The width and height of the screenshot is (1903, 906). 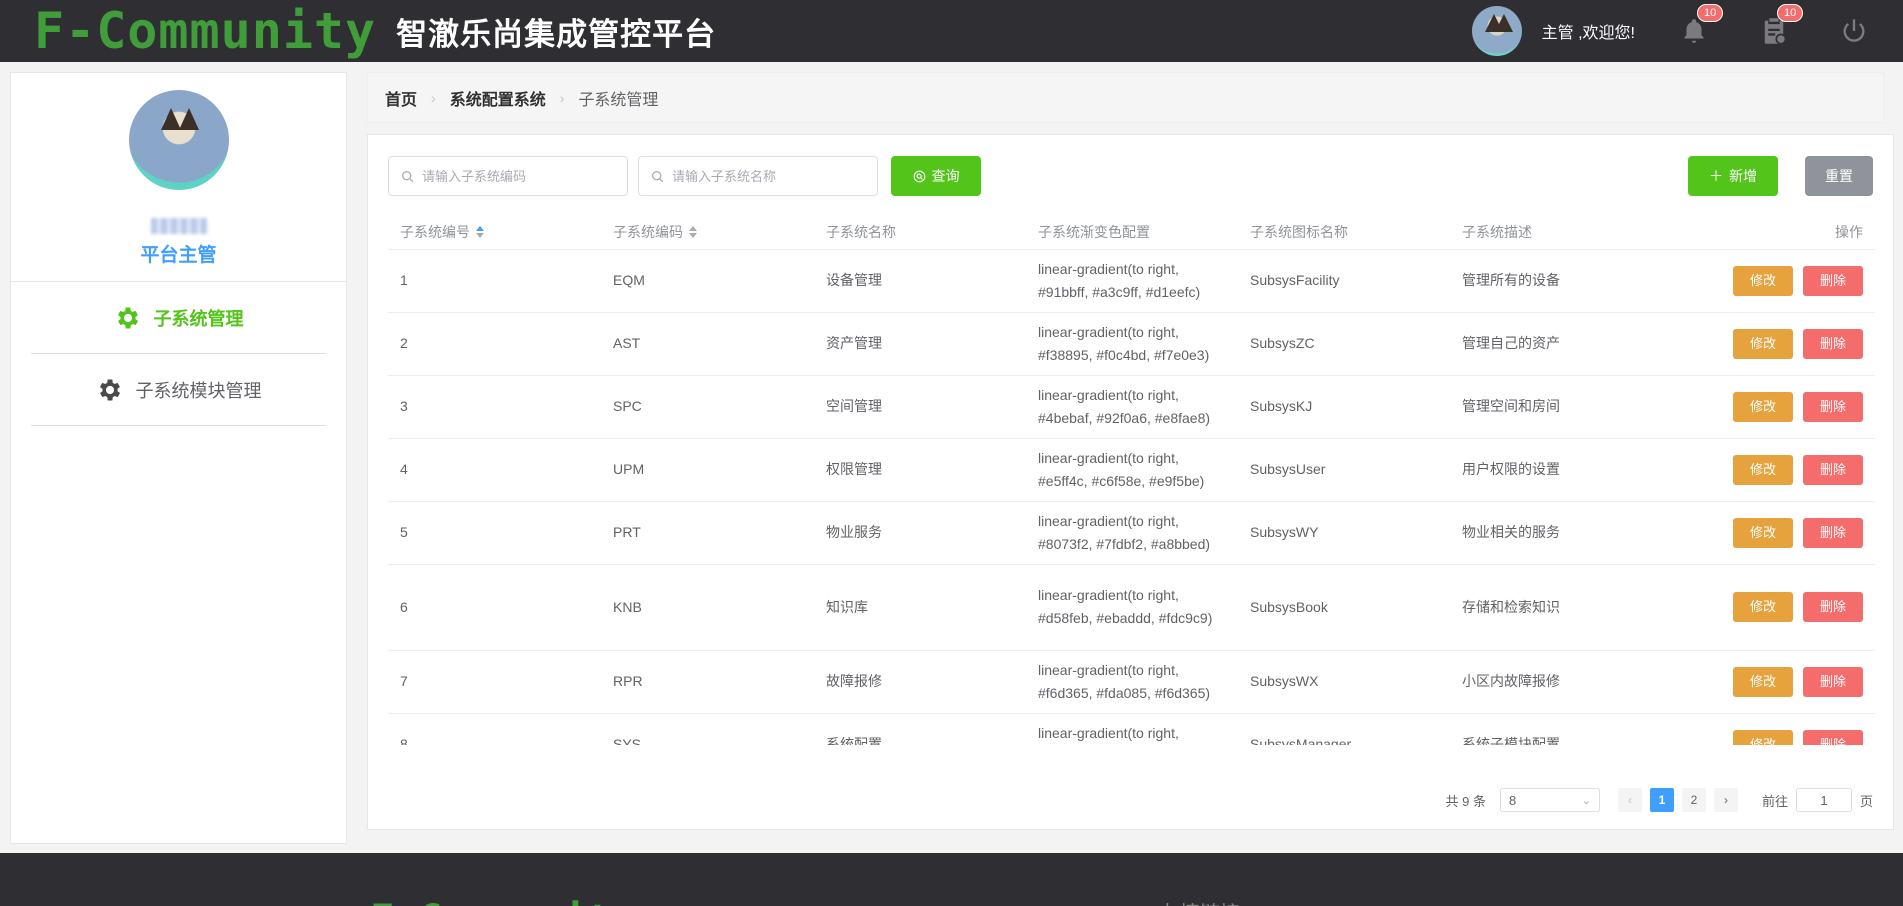 I want to click on notification-button: 10, so click(x=1701, y=25).